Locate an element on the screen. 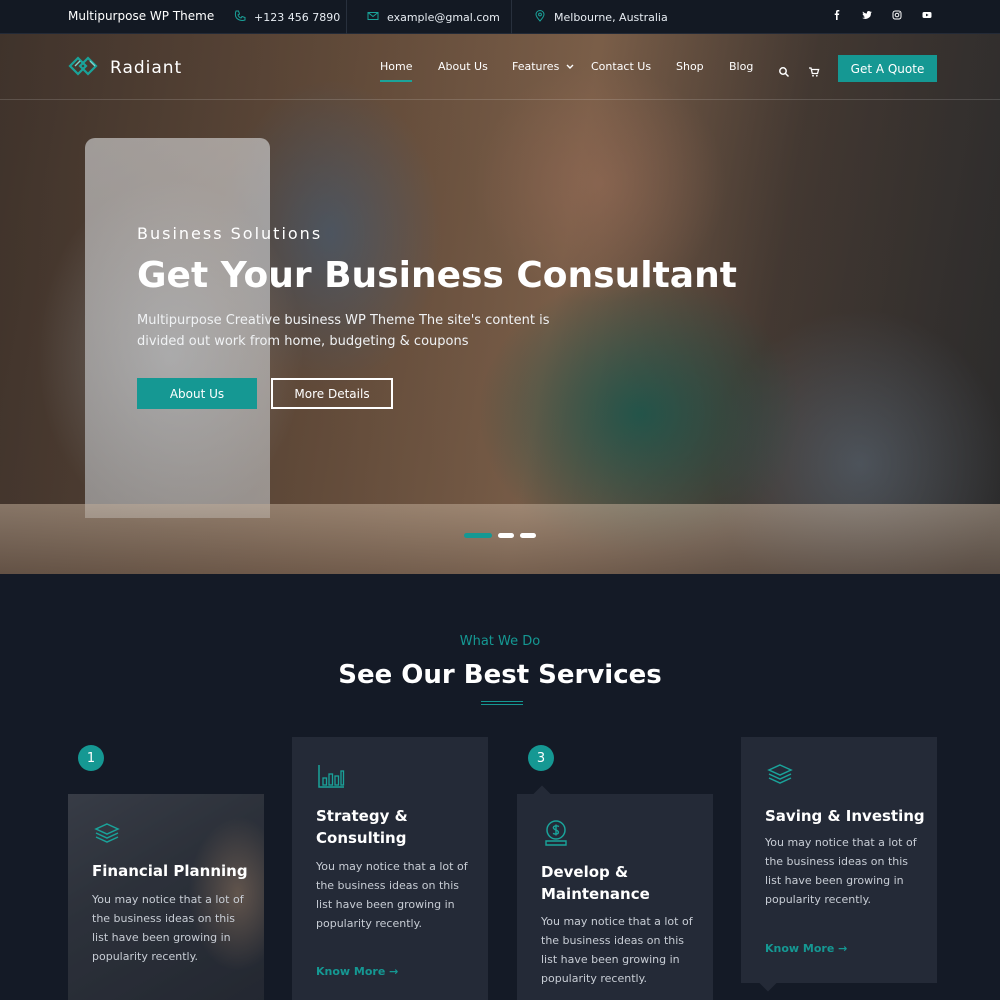  hero-eyebrow: Business Solutions is located at coordinates (230, 233).